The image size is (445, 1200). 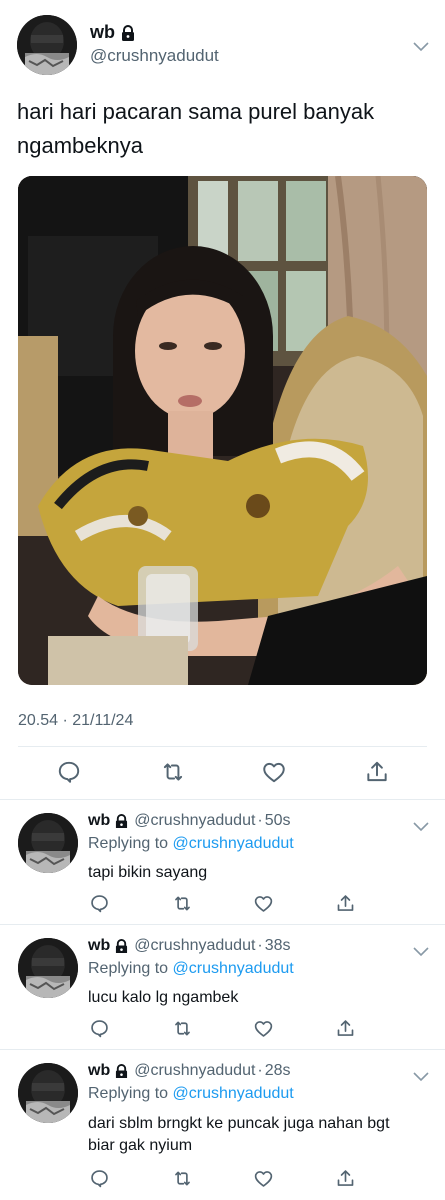 I want to click on divider, so click(x=222, y=746).